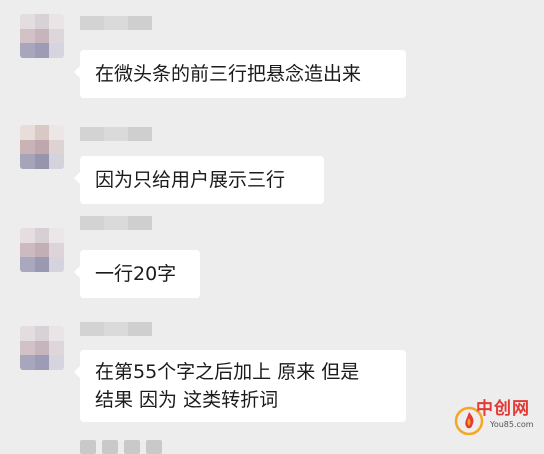 The width and height of the screenshot is (544, 454). I want to click on message-text-line: 在第55个字之后加上 原来 但是, so click(227, 372).